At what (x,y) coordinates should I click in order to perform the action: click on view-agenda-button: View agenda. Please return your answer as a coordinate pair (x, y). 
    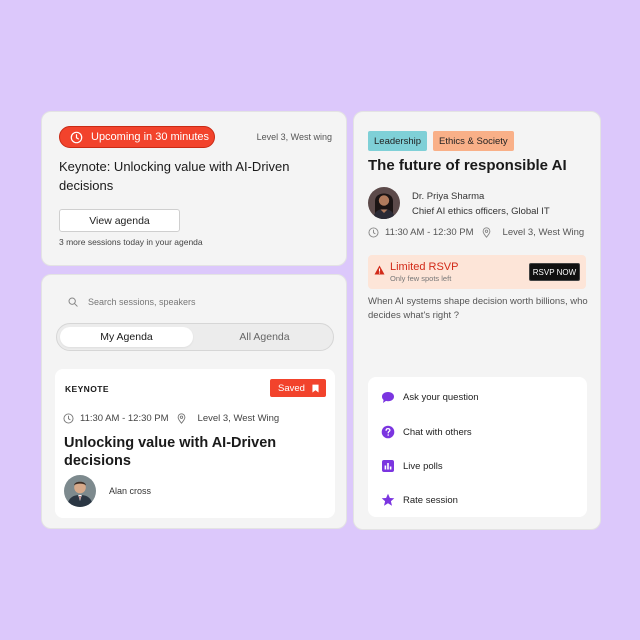
    Looking at the image, I should click on (119, 220).